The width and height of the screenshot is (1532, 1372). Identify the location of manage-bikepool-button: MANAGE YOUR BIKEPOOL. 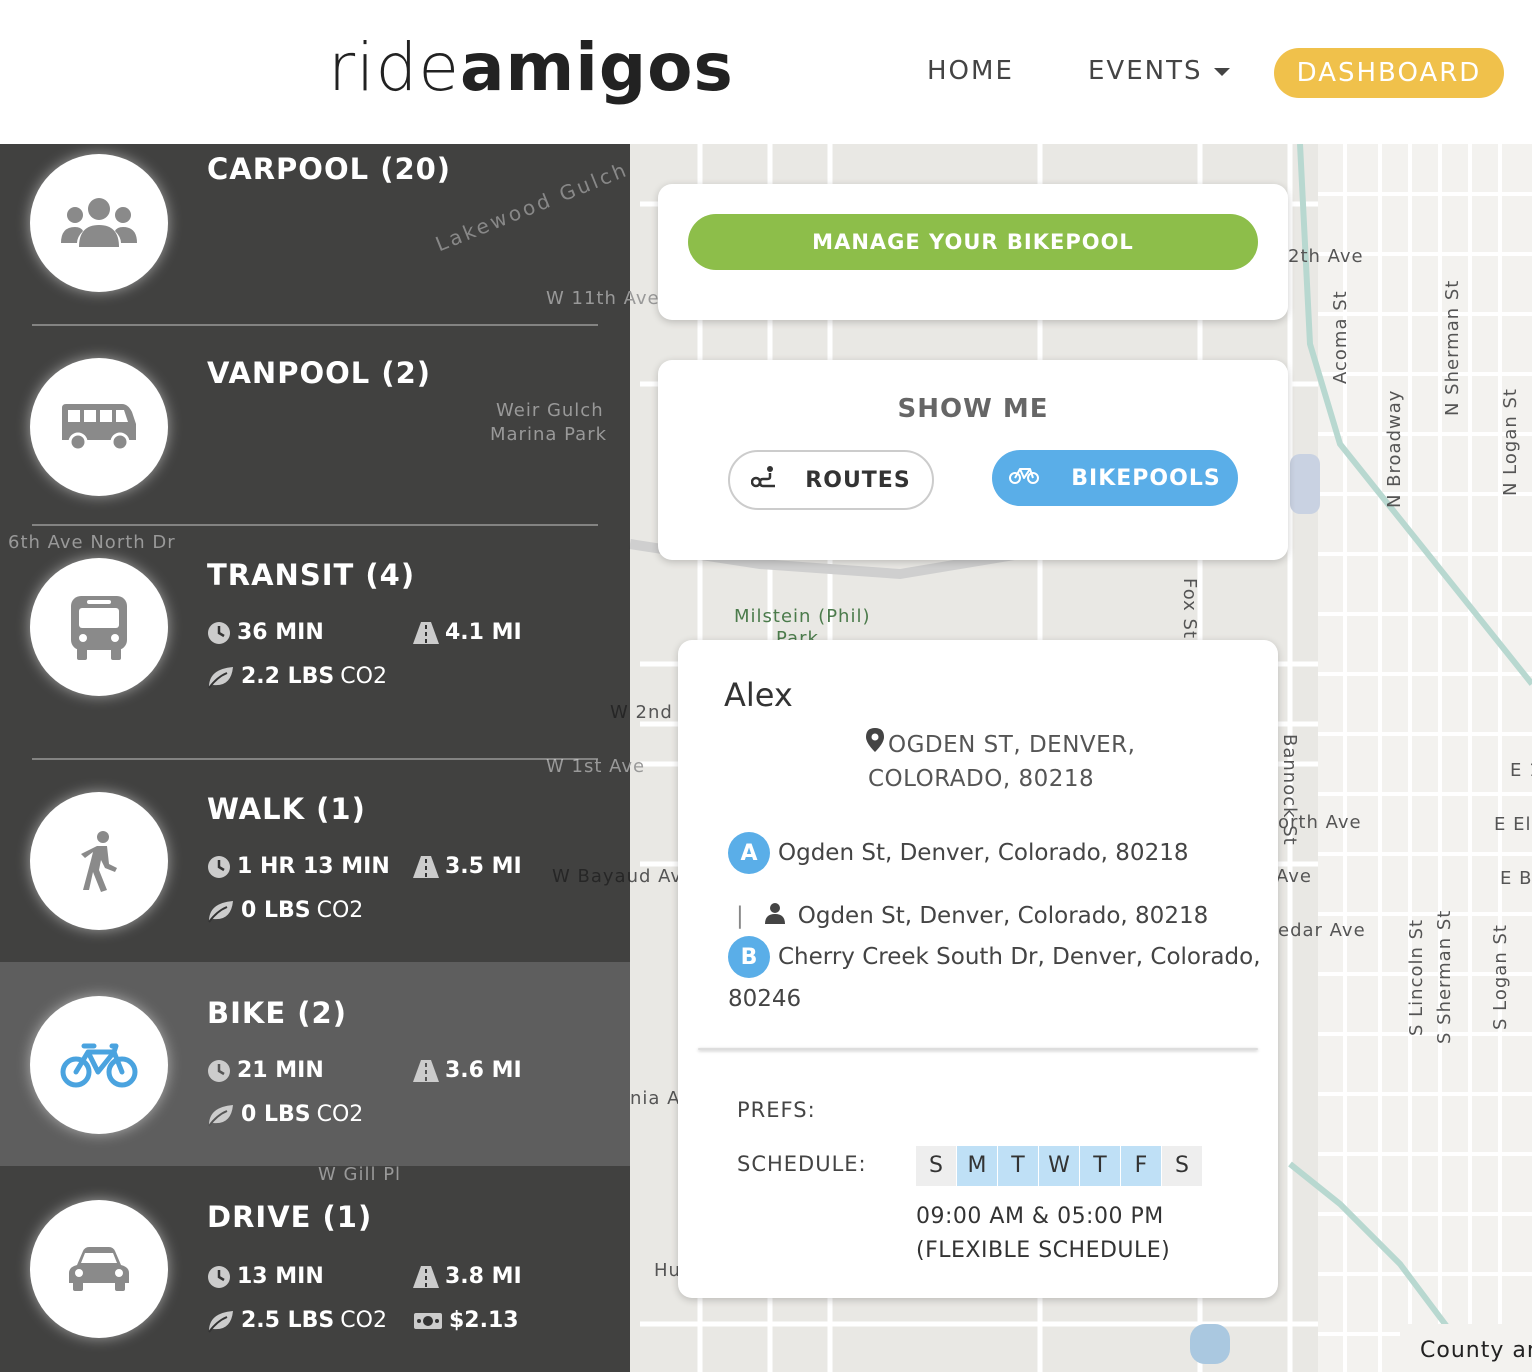
(973, 242).